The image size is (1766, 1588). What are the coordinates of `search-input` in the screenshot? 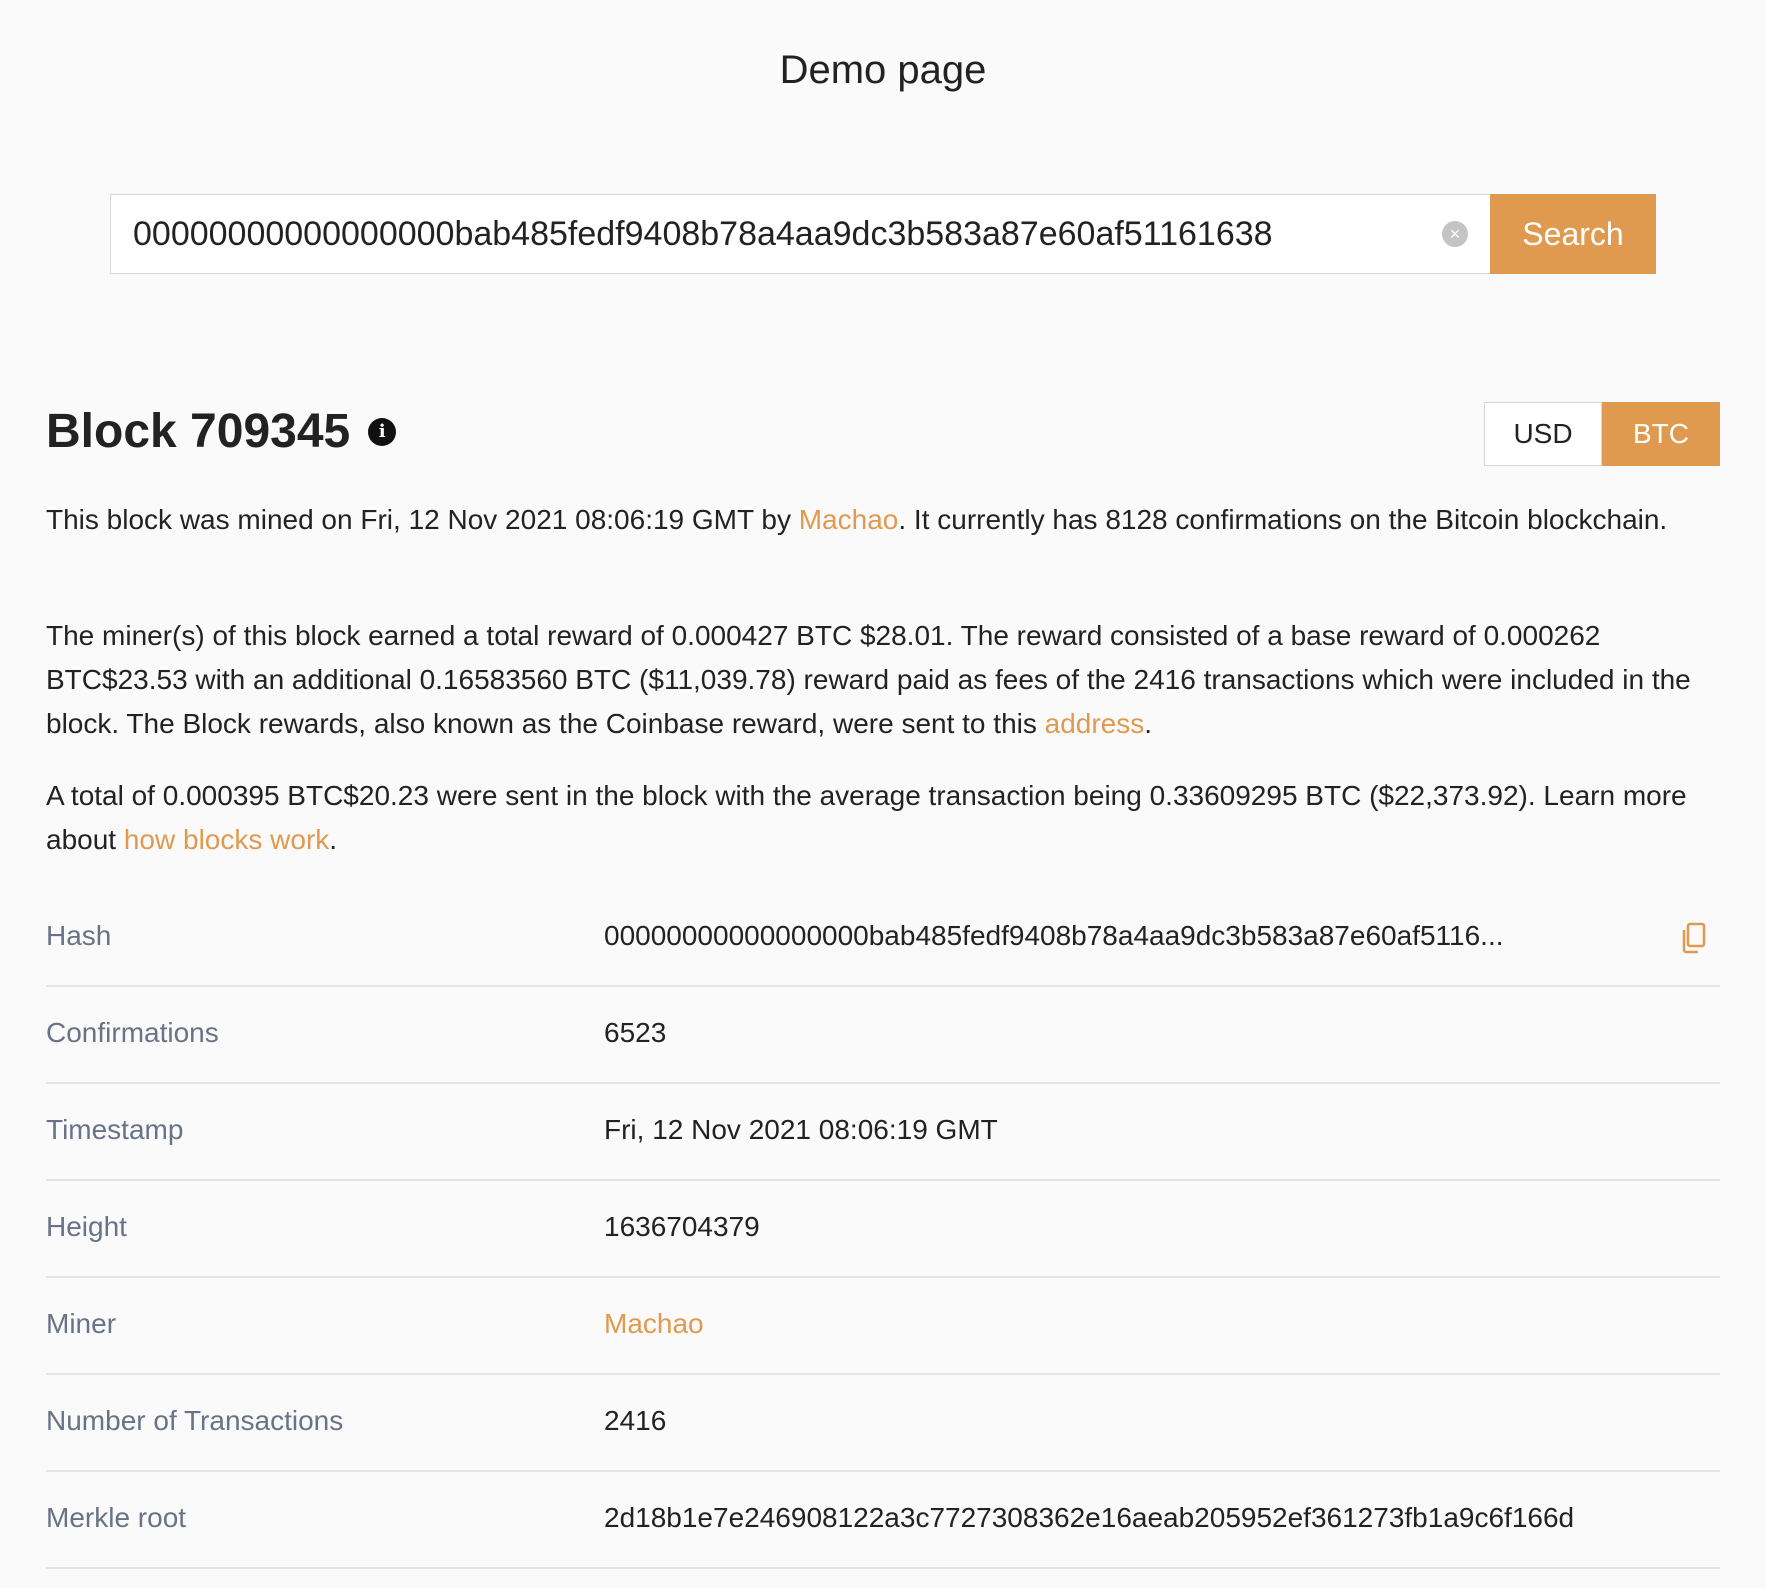 It's located at (800, 234).